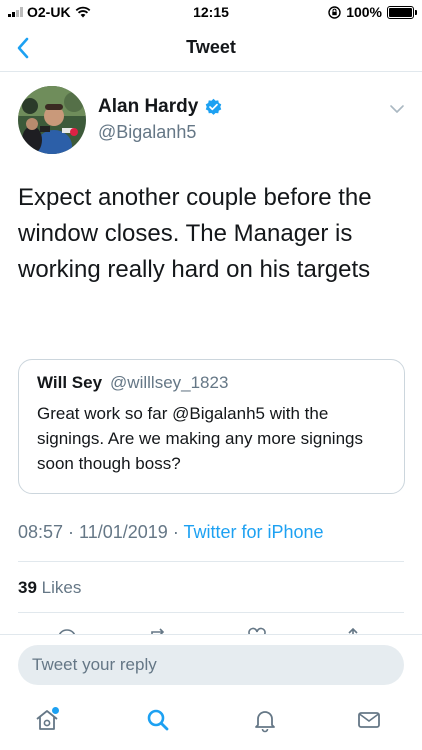 Image resolution: width=422 pixels, height=750 pixels. Describe the element at coordinates (211, 720) in the screenshot. I see `tab-bar` at that location.